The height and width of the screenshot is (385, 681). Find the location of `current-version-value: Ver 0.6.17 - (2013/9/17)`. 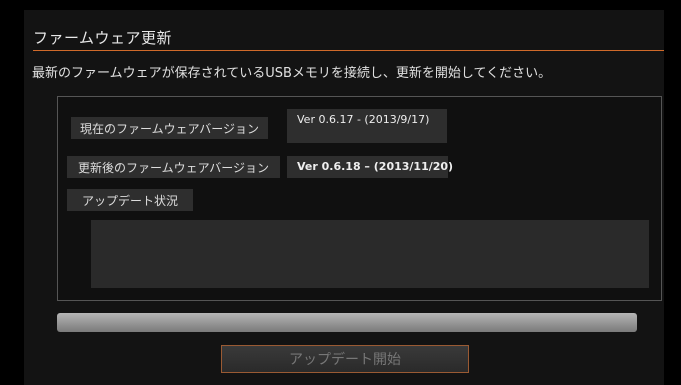

current-version-value: Ver 0.6.17 - (2013/9/17) is located at coordinates (367, 126).